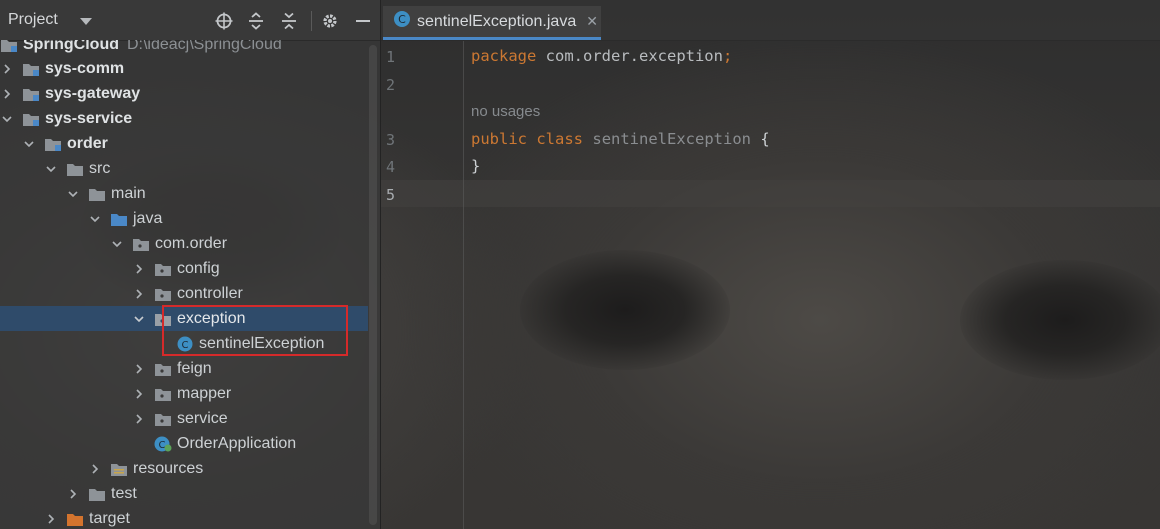 This screenshot has width=1160, height=529. I want to click on tree-item-path: D:\ideacj\SpringCloud, so click(204, 46).